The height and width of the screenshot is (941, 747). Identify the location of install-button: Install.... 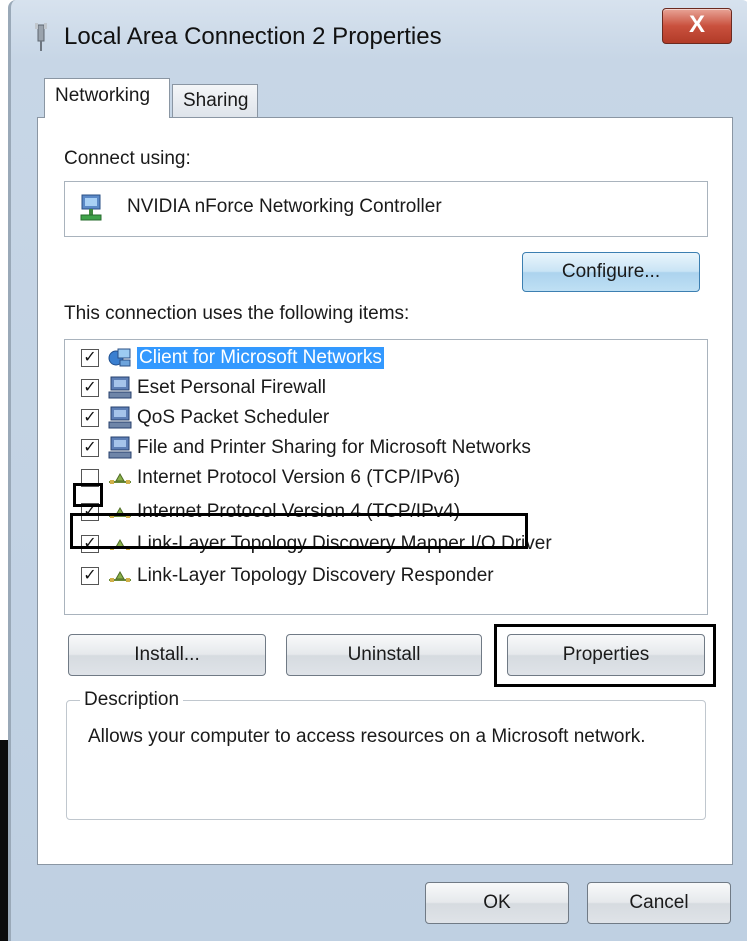
(167, 655).